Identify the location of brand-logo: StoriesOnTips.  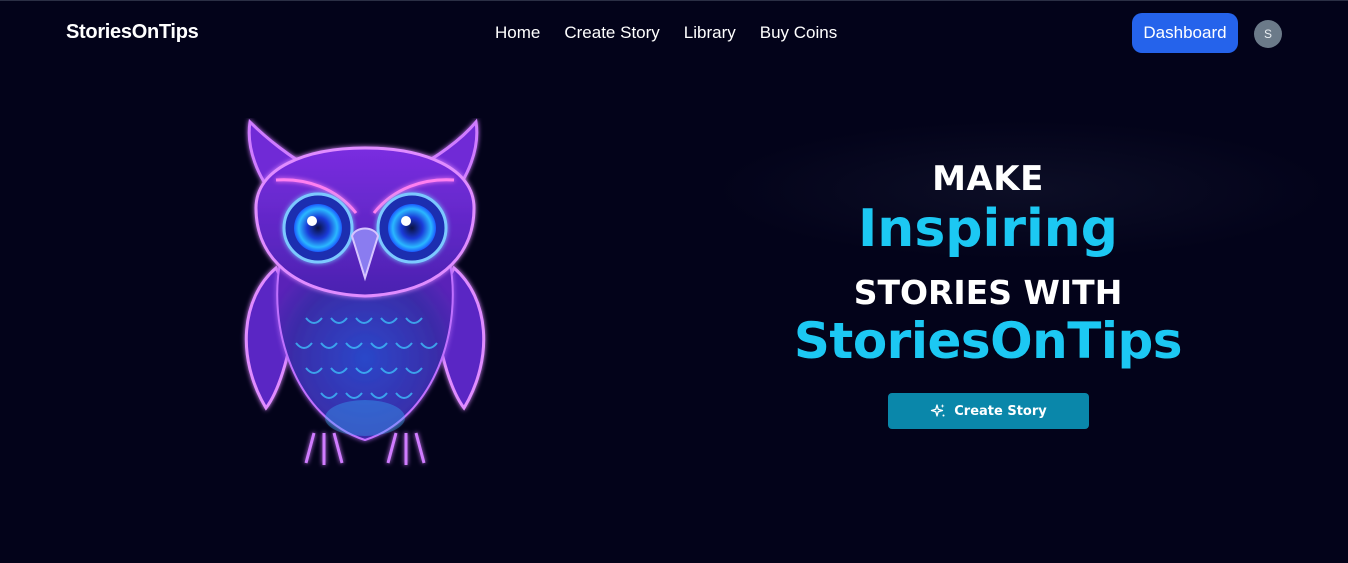
(132, 32).